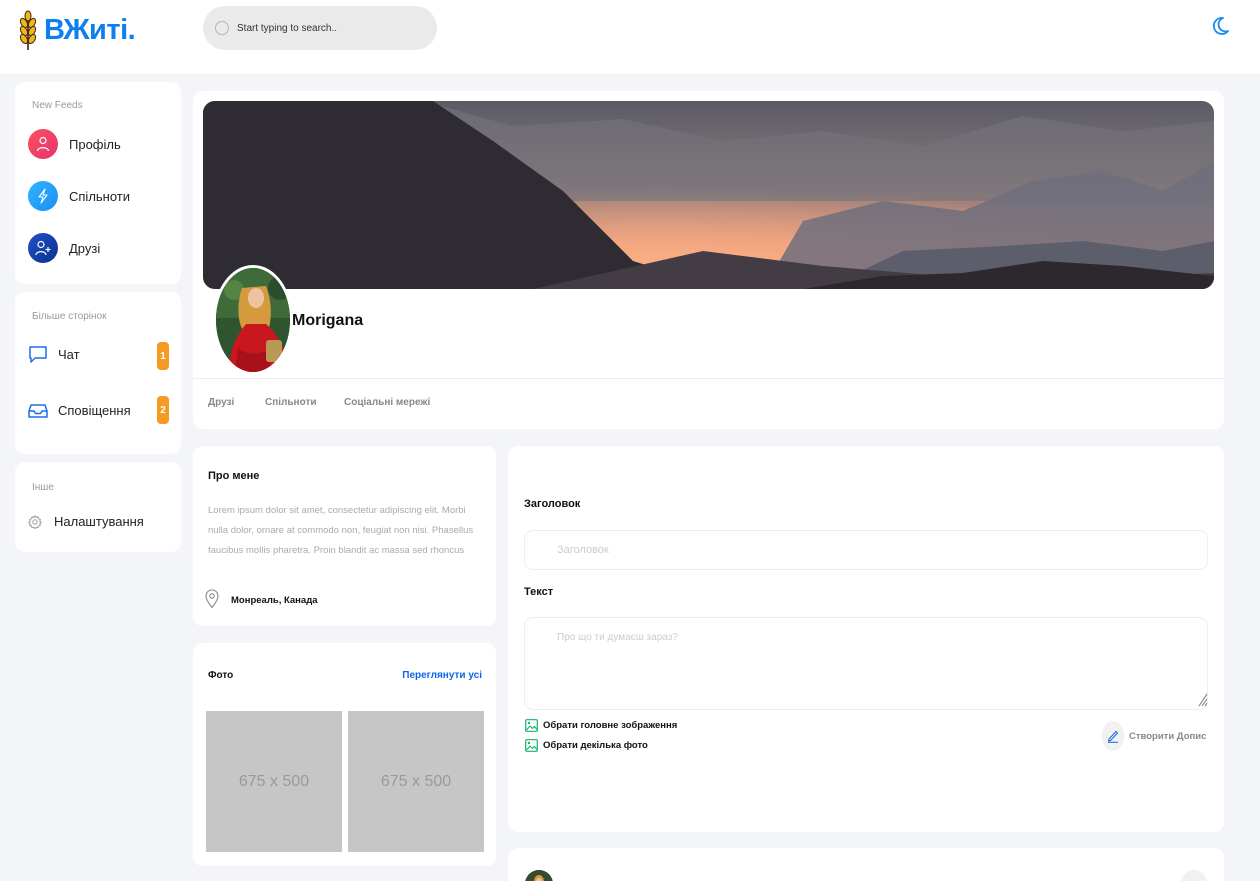  Describe the element at coordinates (163, 410) in the screenshot. I see `notifications-badge: 2` at that location.